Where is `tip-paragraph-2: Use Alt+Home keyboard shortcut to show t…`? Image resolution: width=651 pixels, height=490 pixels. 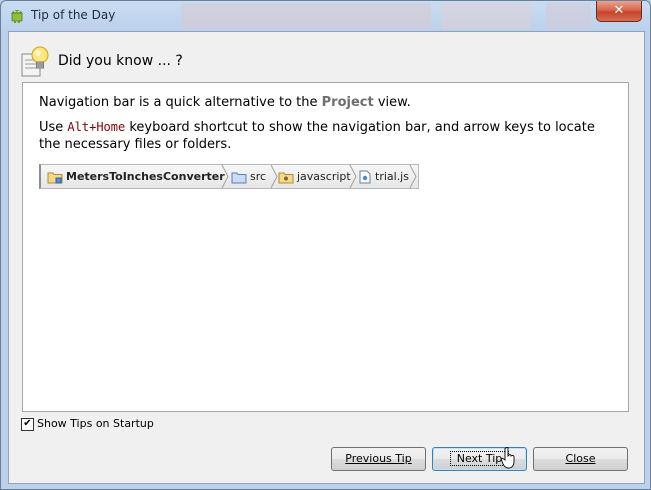 tip-paragraph-2: Use Alt+Home keyboard shortcut to show t… is located at coordinates (329, 136).